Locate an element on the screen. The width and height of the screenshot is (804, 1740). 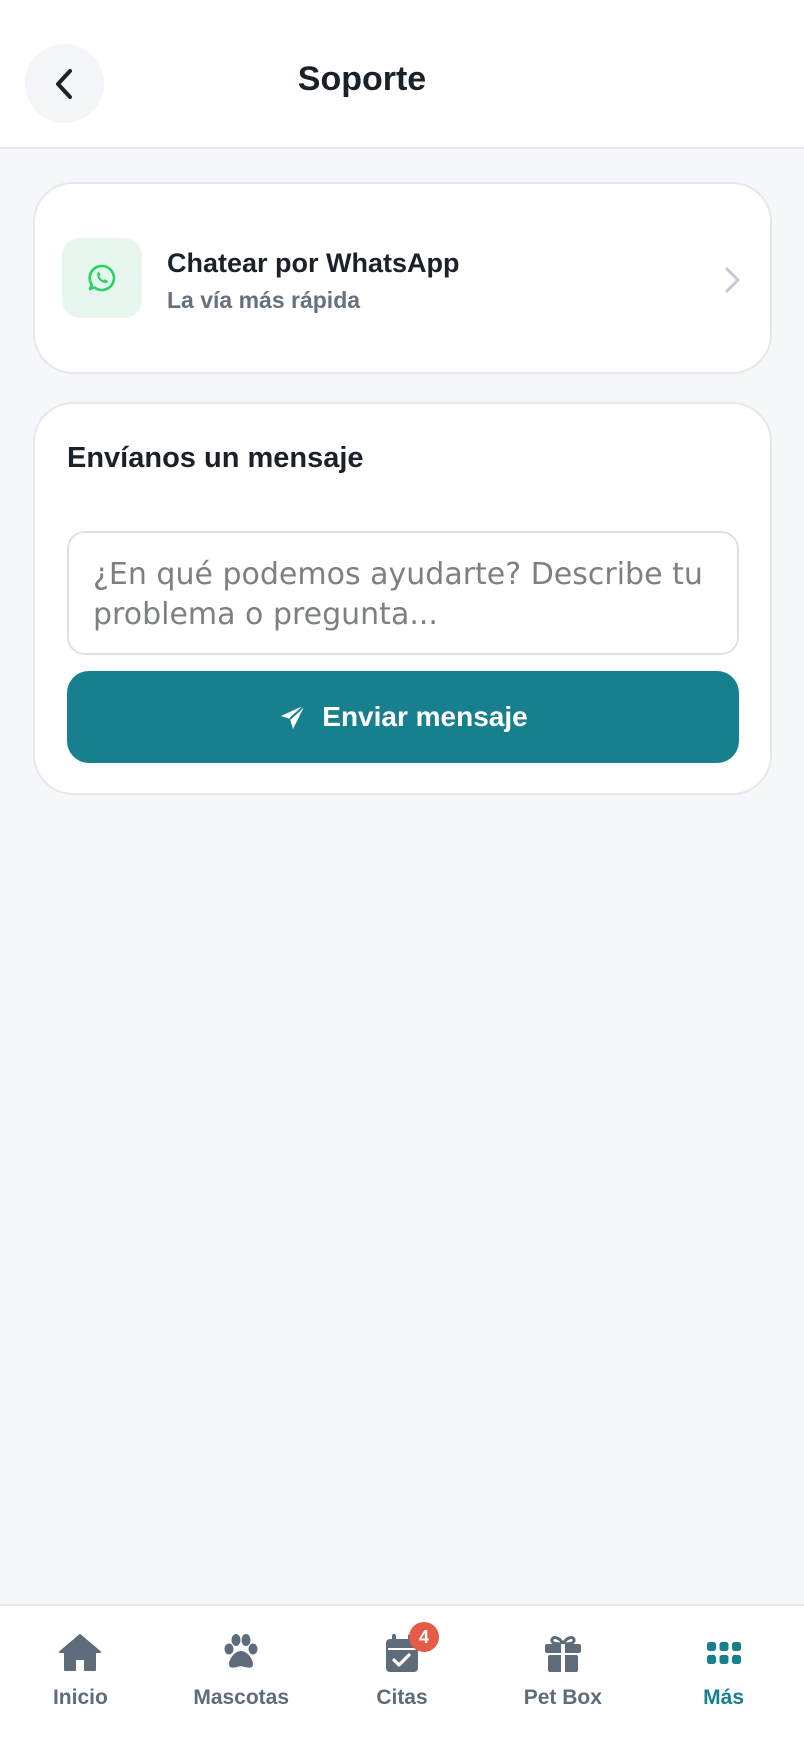
nav-label-pet-box: Pet Box is located at coordinates (562, 1697).